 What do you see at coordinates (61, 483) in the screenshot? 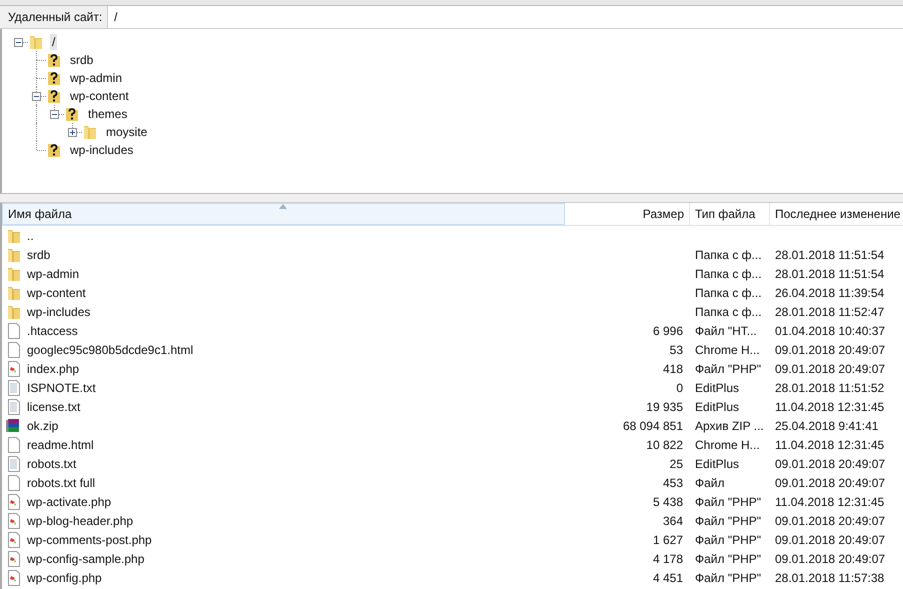
I see `file-name: robots.txt full` at bounding box center [61, 483].